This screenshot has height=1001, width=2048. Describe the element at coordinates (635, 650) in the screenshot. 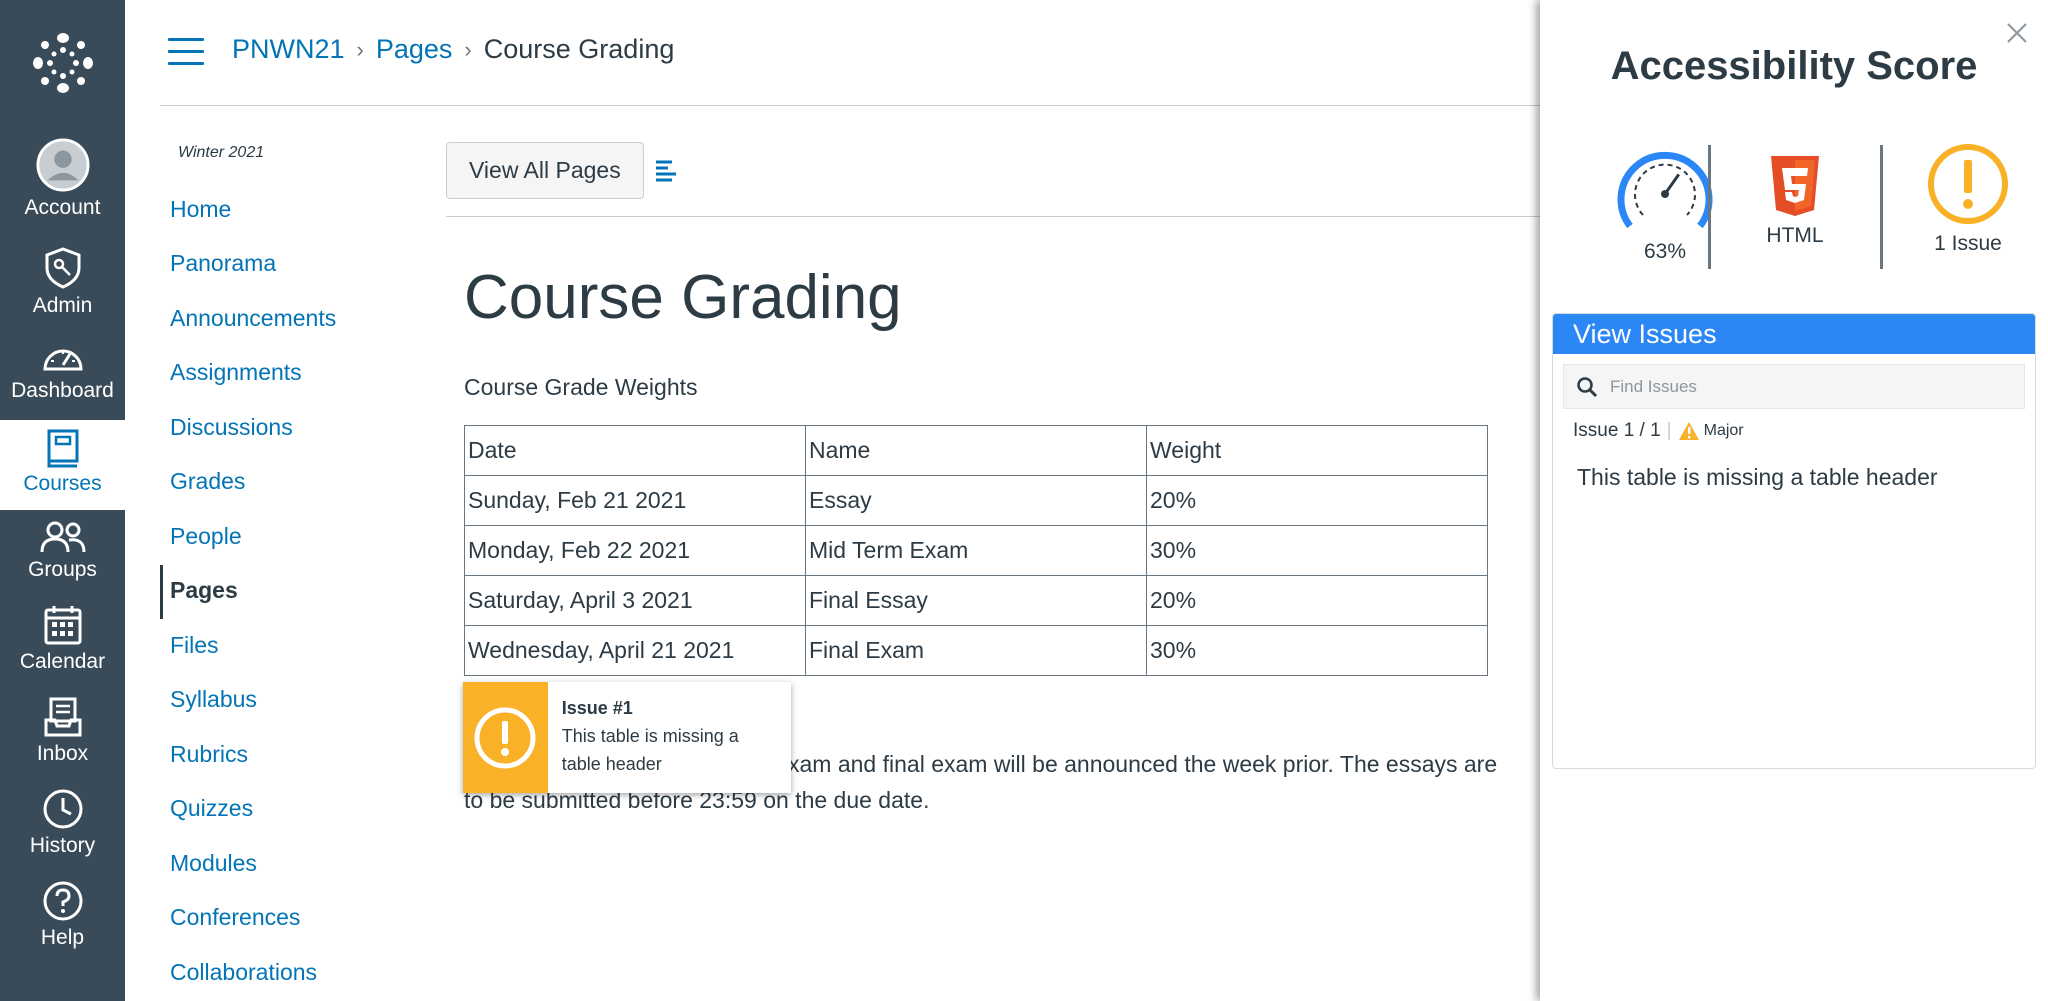

I see `table-cell: Wednesday, April 21 2021` at that location.